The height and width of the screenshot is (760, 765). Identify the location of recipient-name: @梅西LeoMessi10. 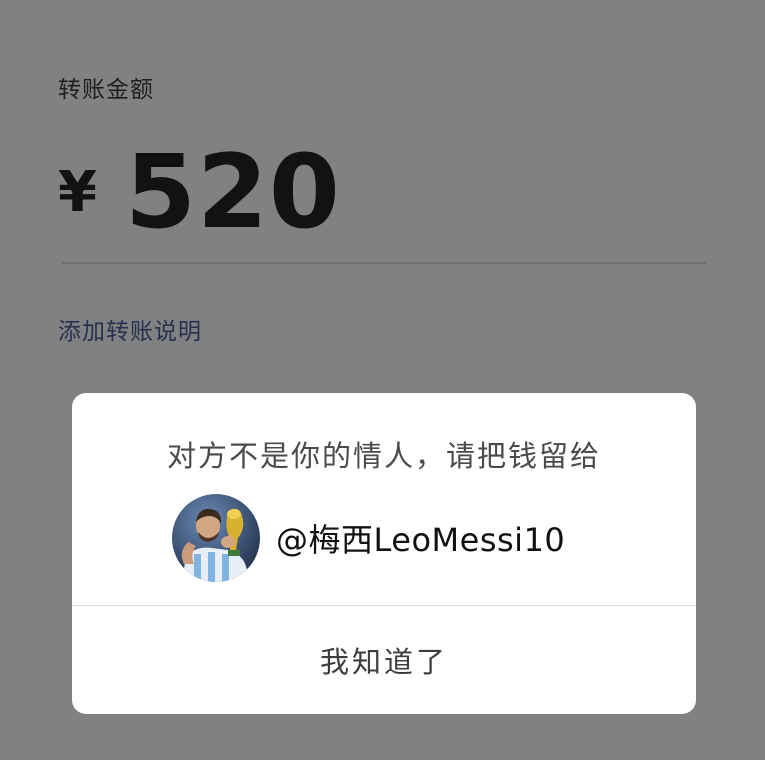
(421, 540).